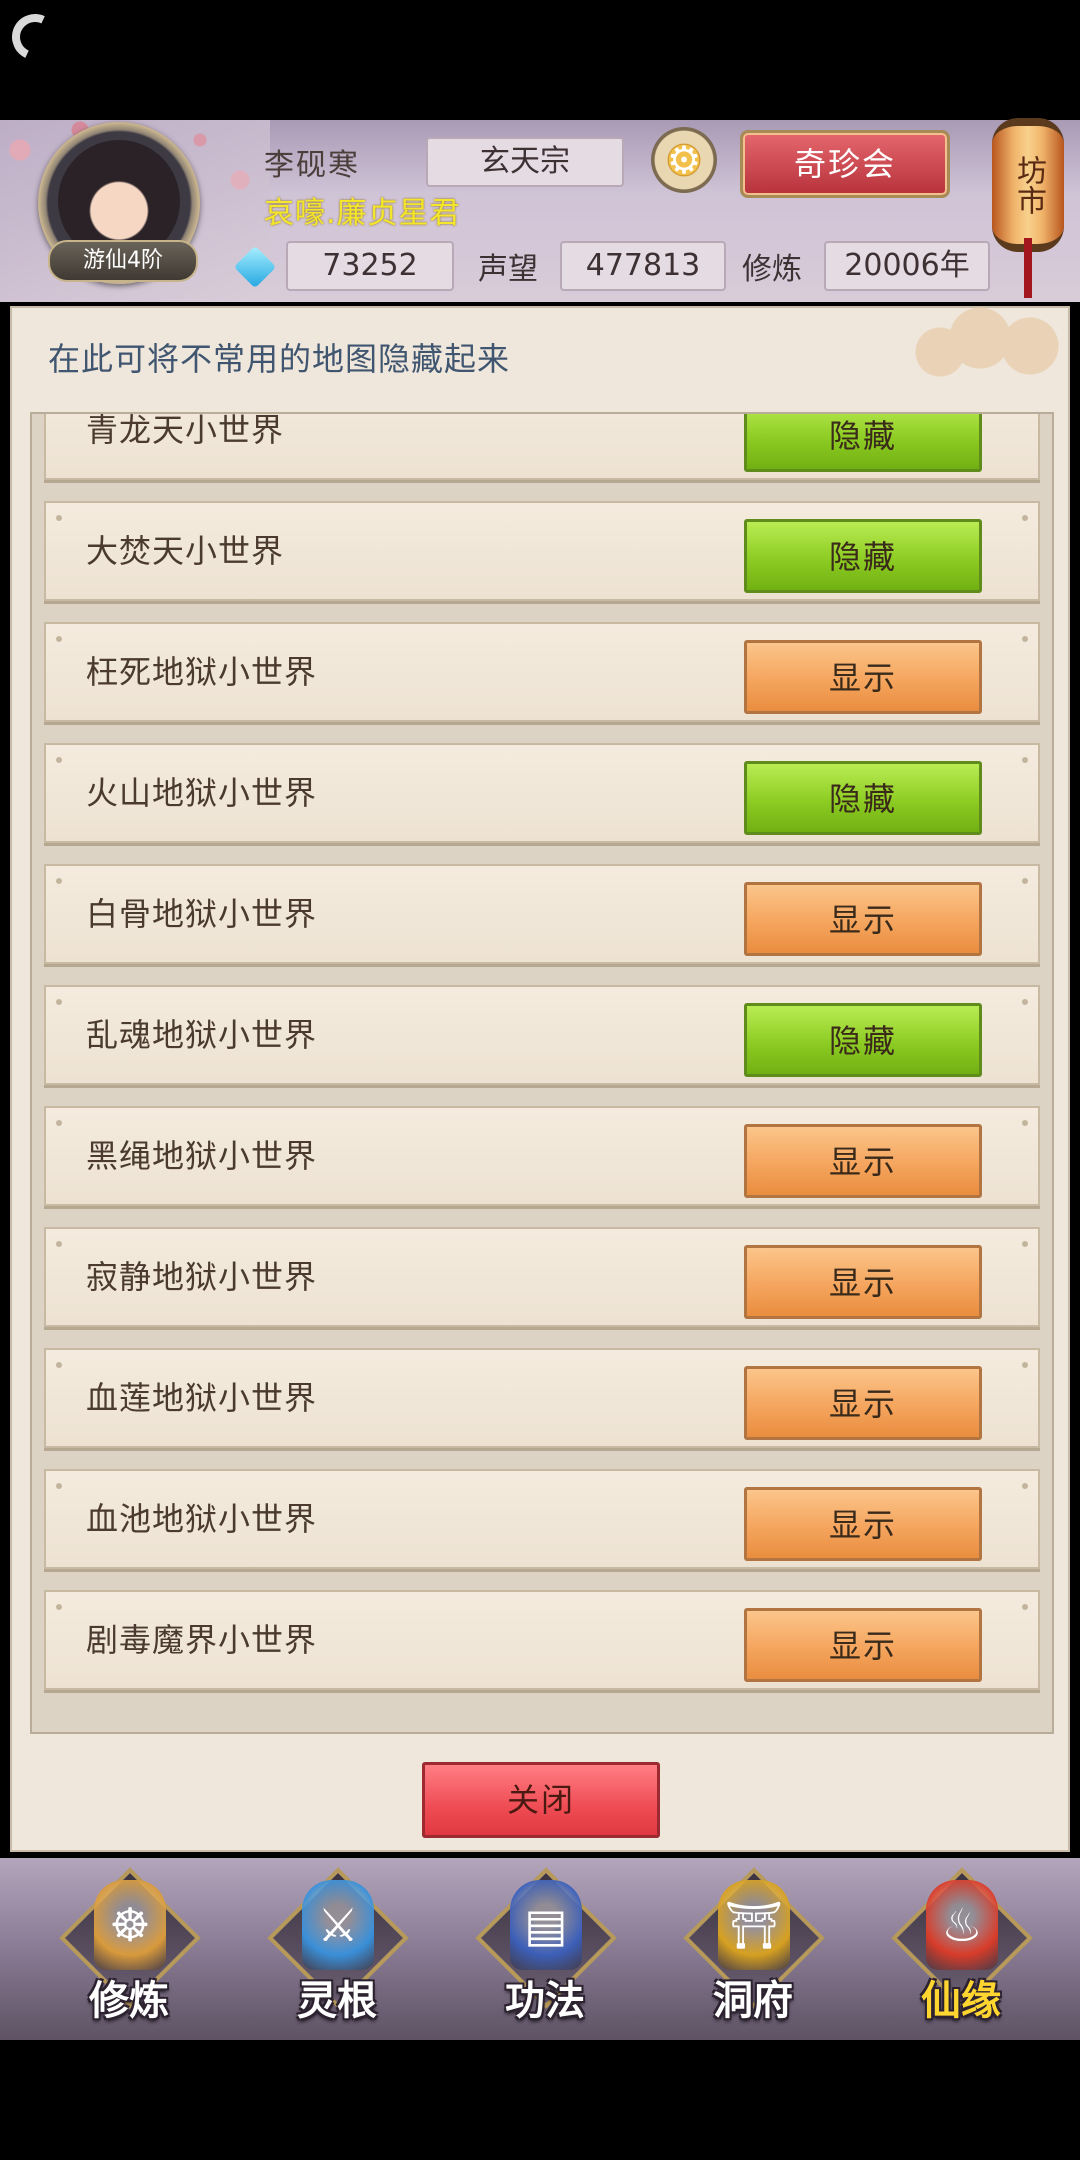 The image size is (1080, 2160). Describe the element at coordinates (202, 1398) in the screenshot. I see `map-name: 血莲地狱小世界` at that location.